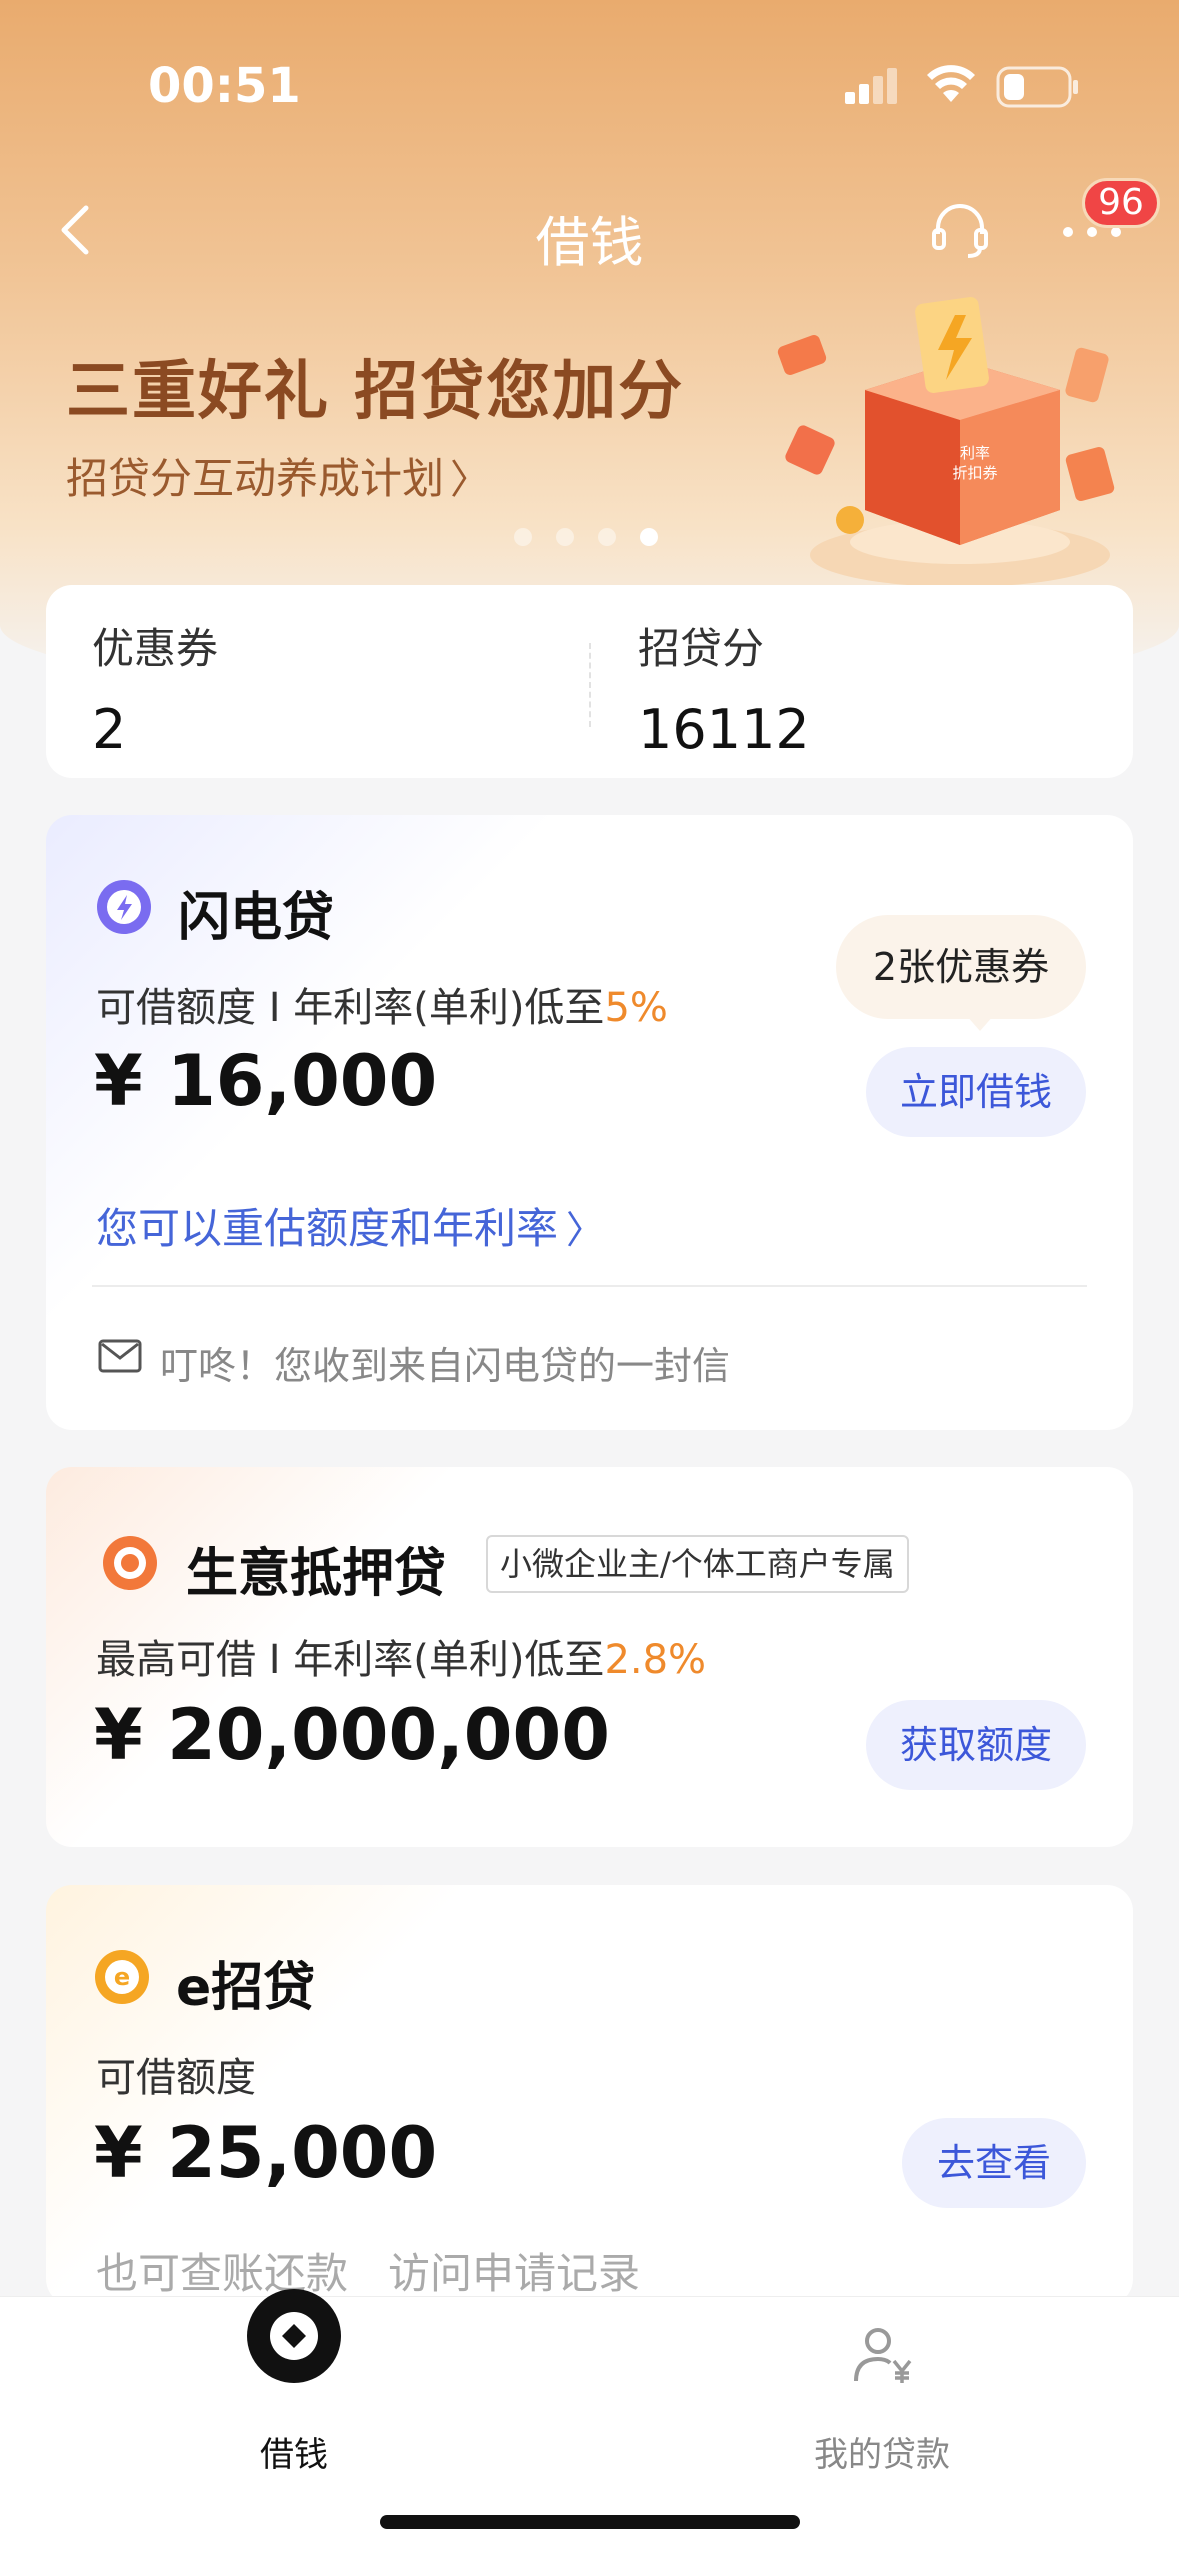 This screenshot has width=1179, height=2556. I want to click on score-value: 16112, so click(724, 729).